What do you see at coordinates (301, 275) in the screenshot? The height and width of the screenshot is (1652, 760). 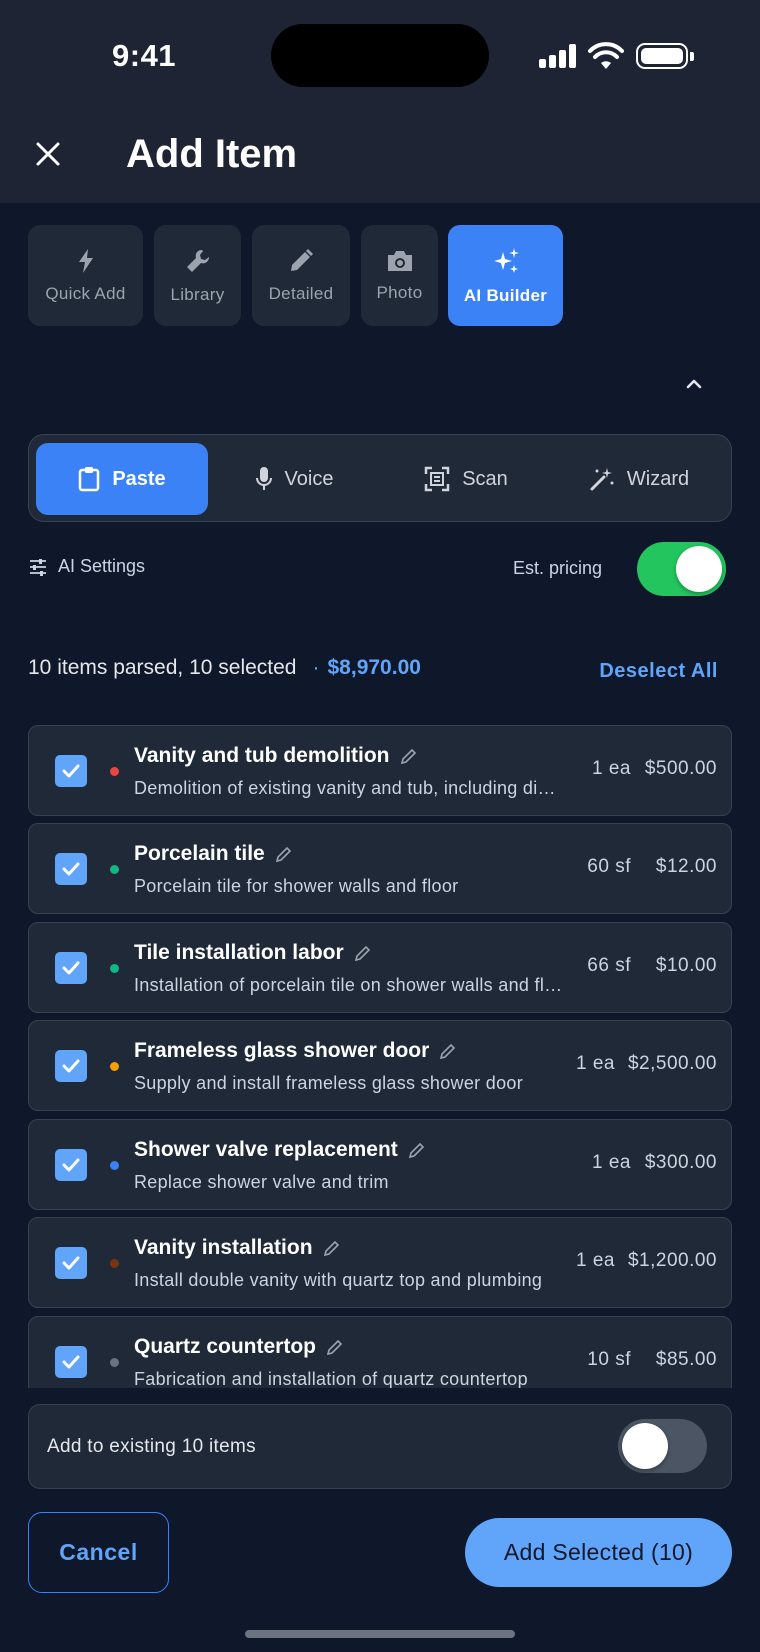 I see `tab-detailed: Detailed` at bounding box center [301, 275].